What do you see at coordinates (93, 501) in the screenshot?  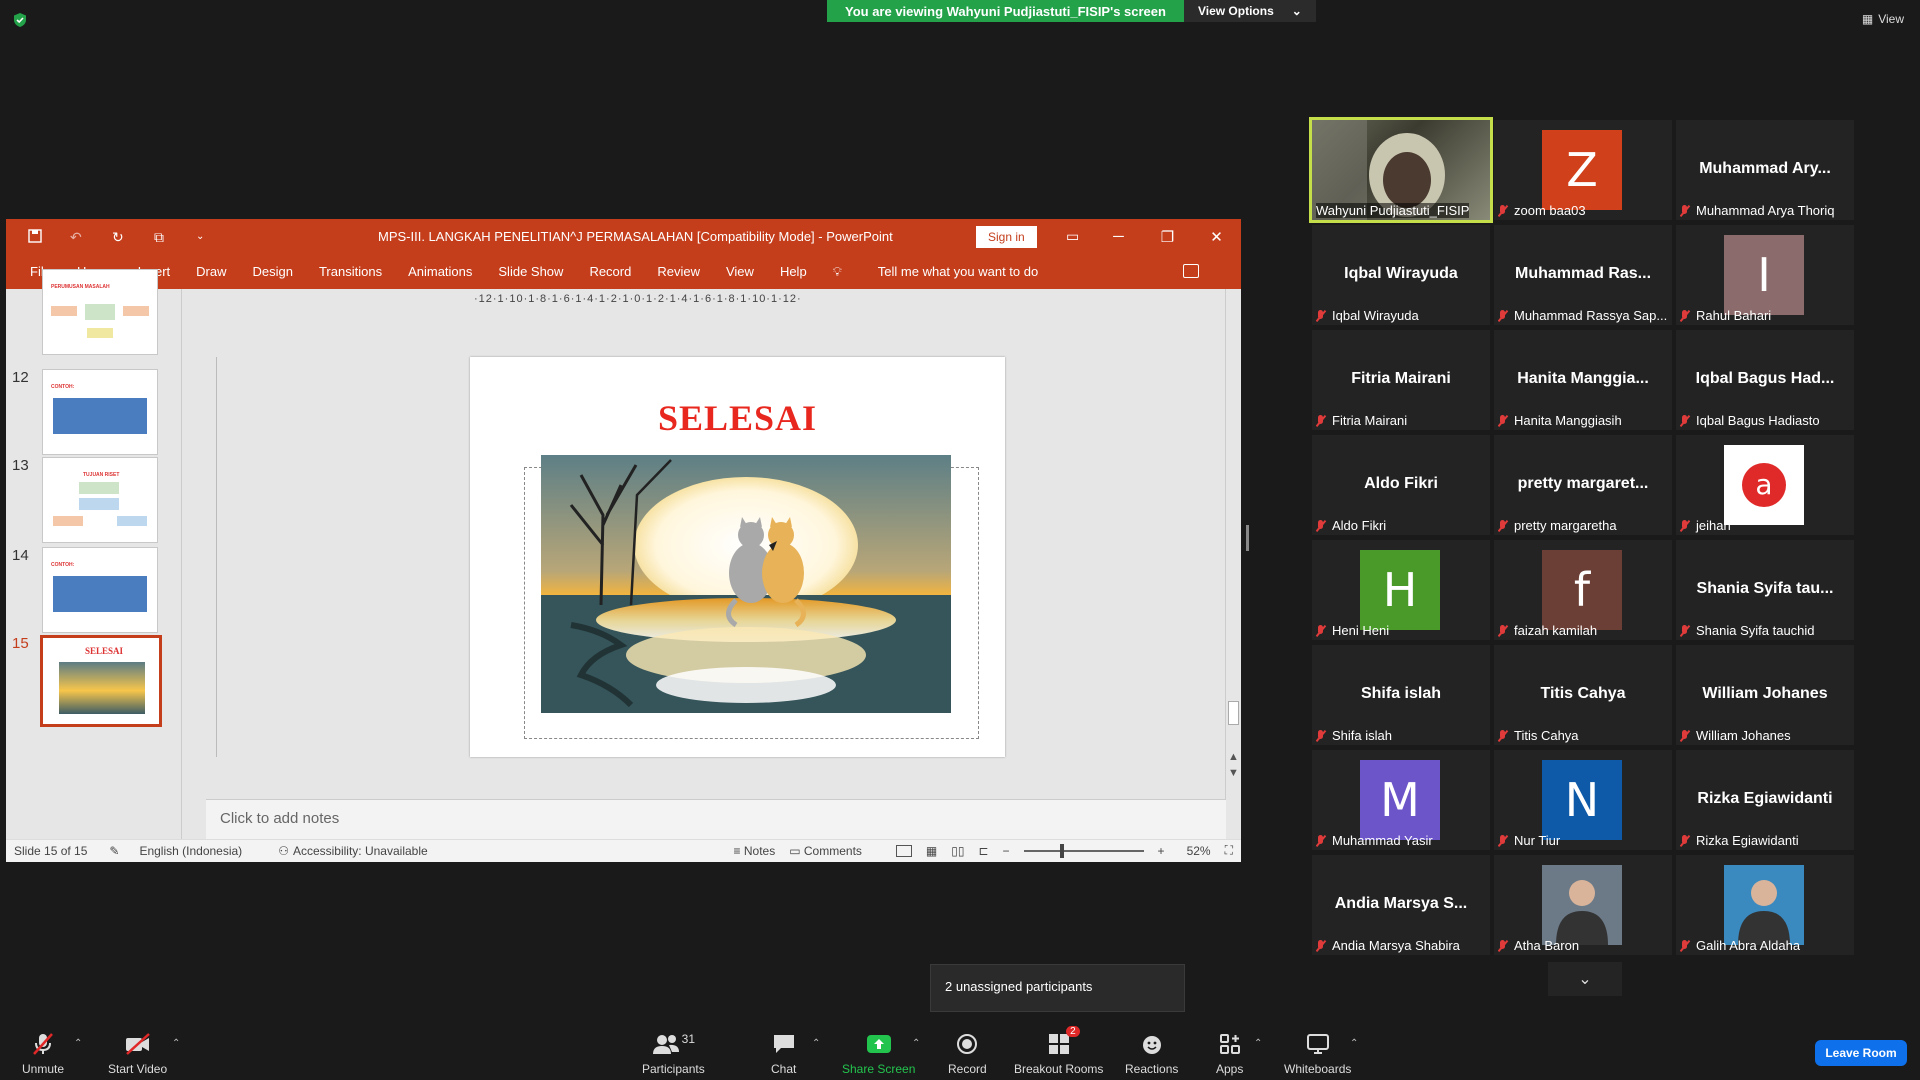 I see `slide-thumbnail: 13 TUJUAN RISET` at bounding box center [93, 501].